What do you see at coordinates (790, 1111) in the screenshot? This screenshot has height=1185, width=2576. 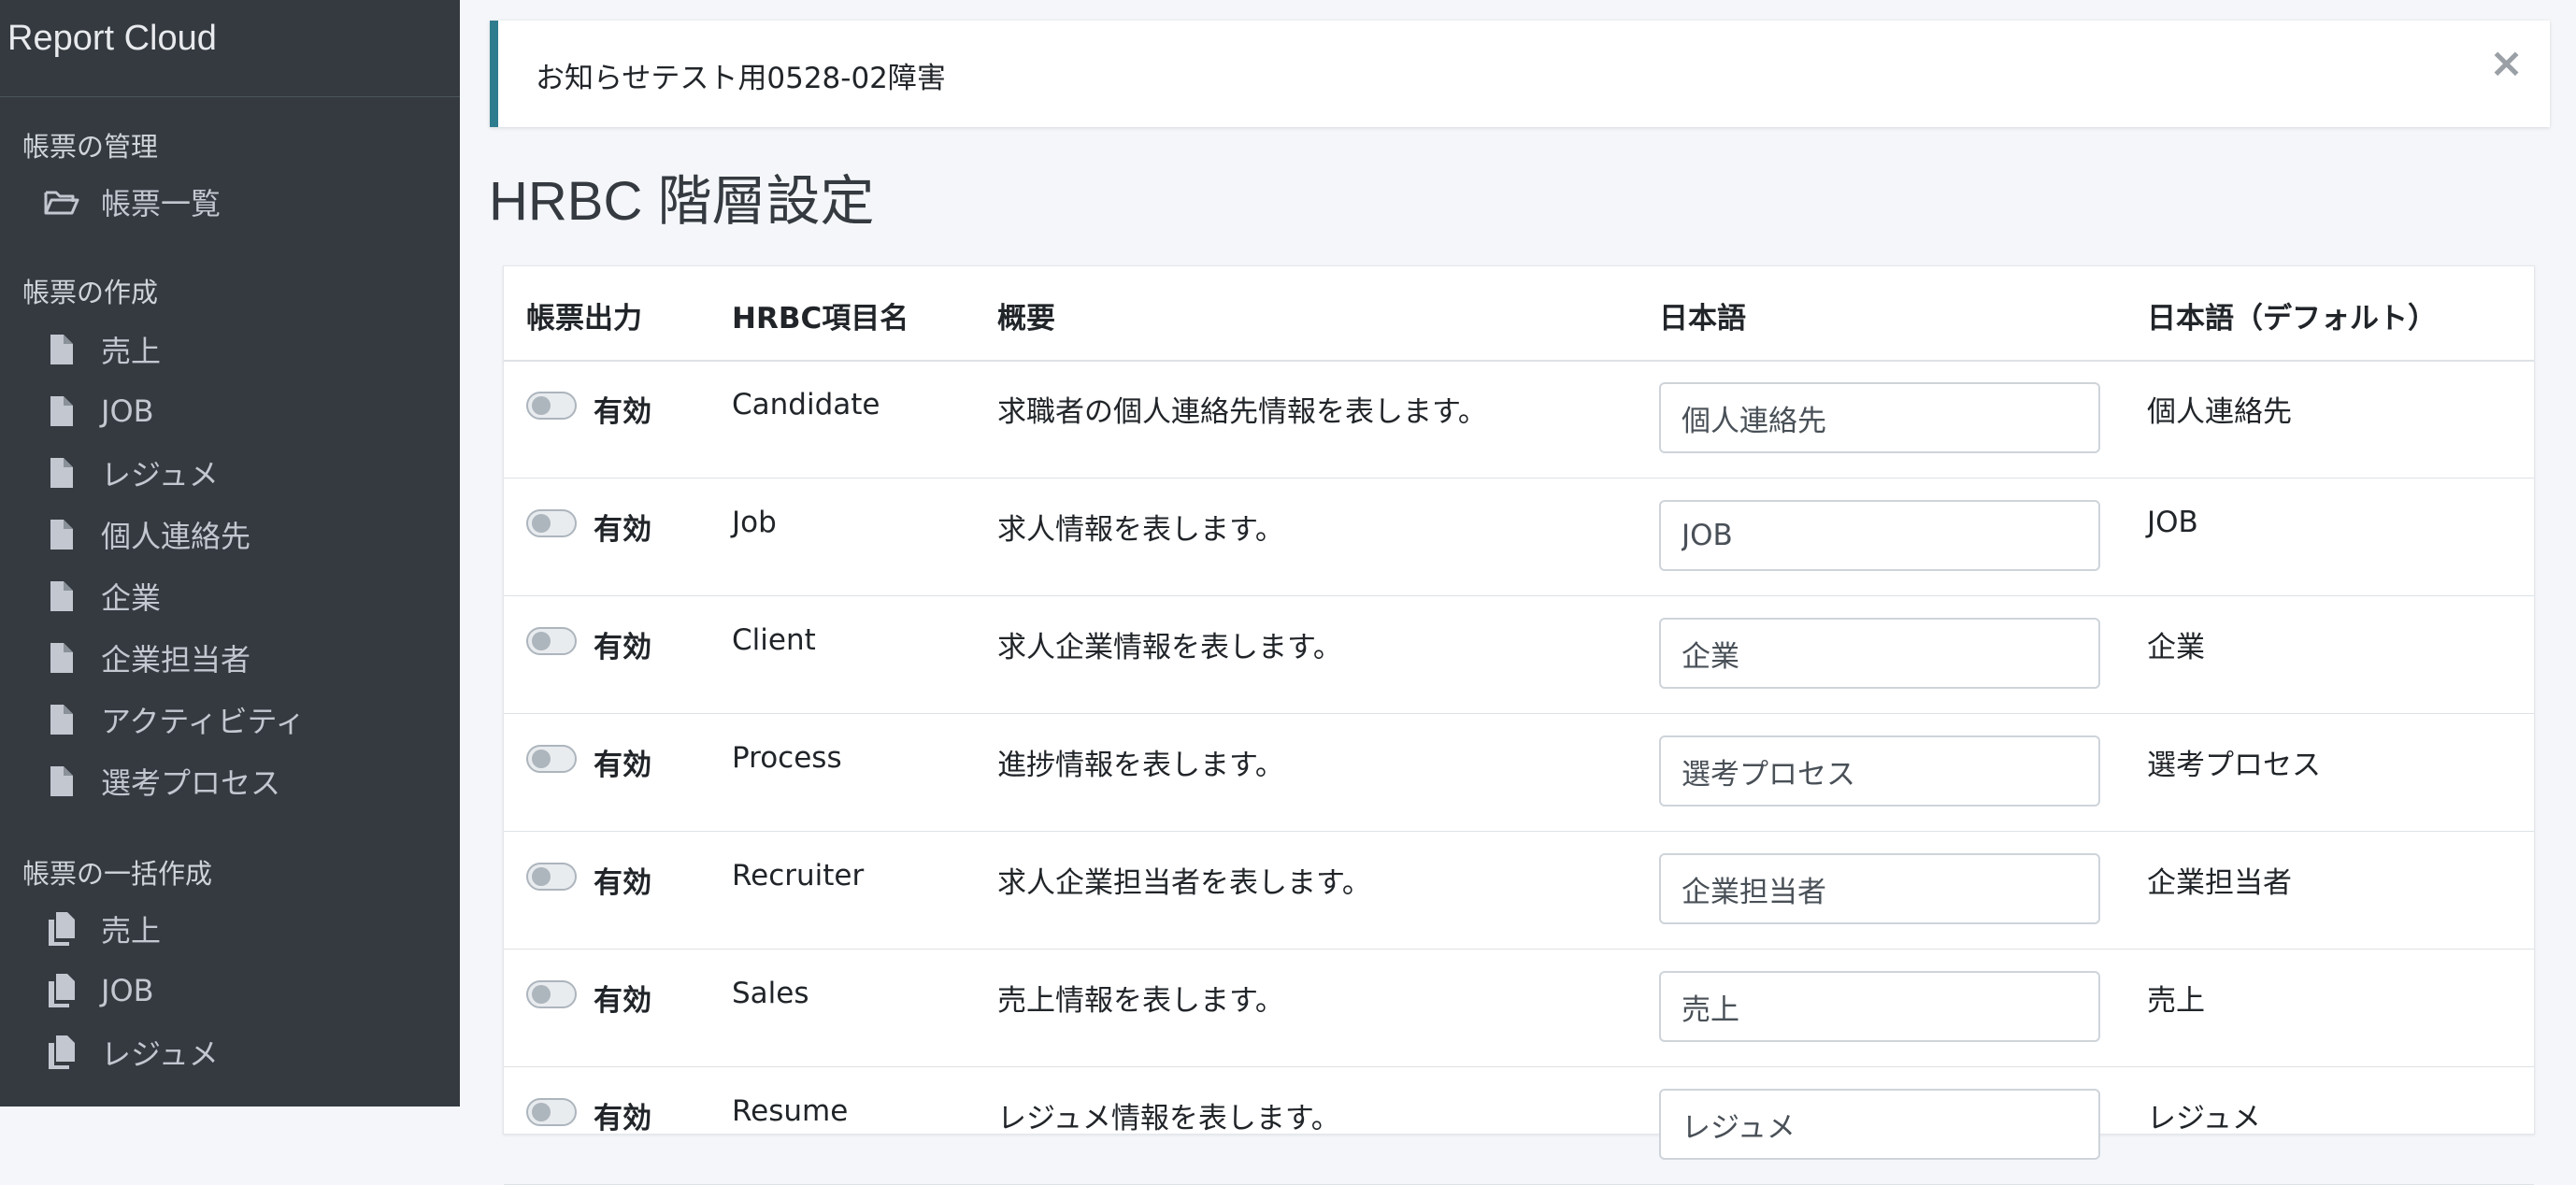 I see `item-name: Resume` at bounding box center [790, 1111].